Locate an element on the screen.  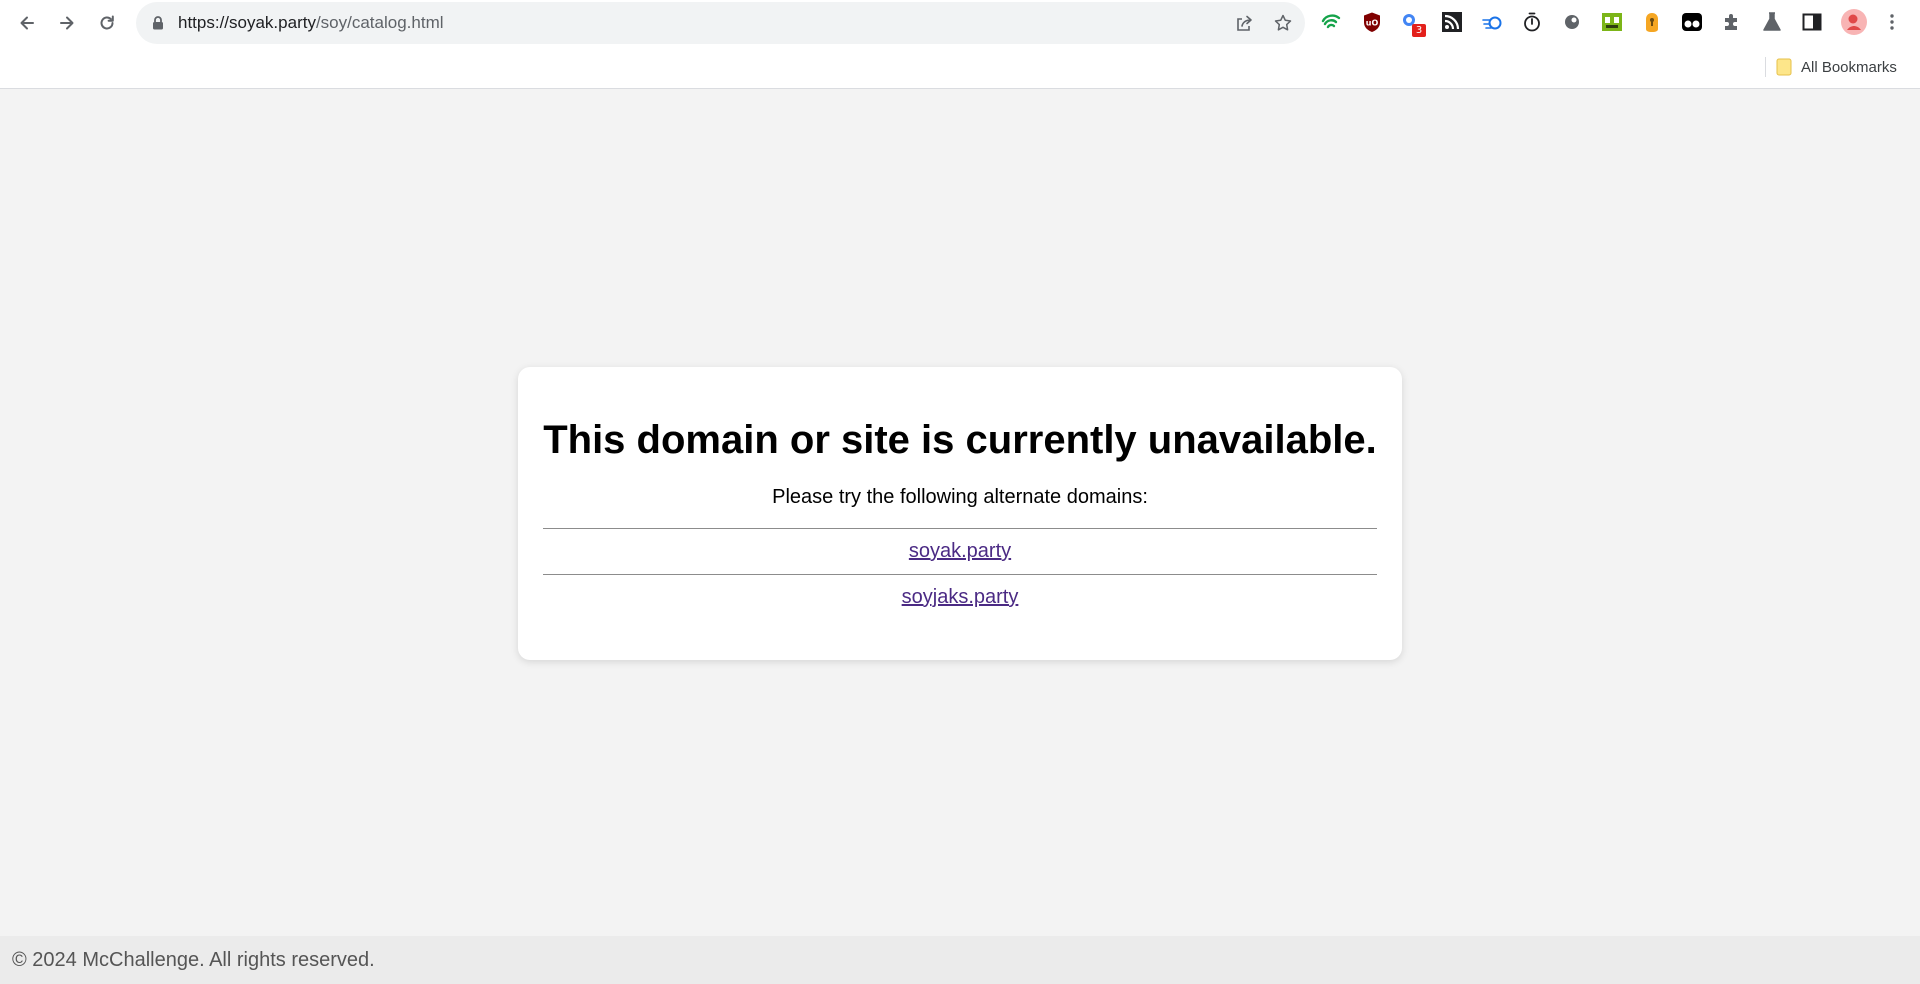
notifier-icon: 3 is located at coordinates (1413, 23).